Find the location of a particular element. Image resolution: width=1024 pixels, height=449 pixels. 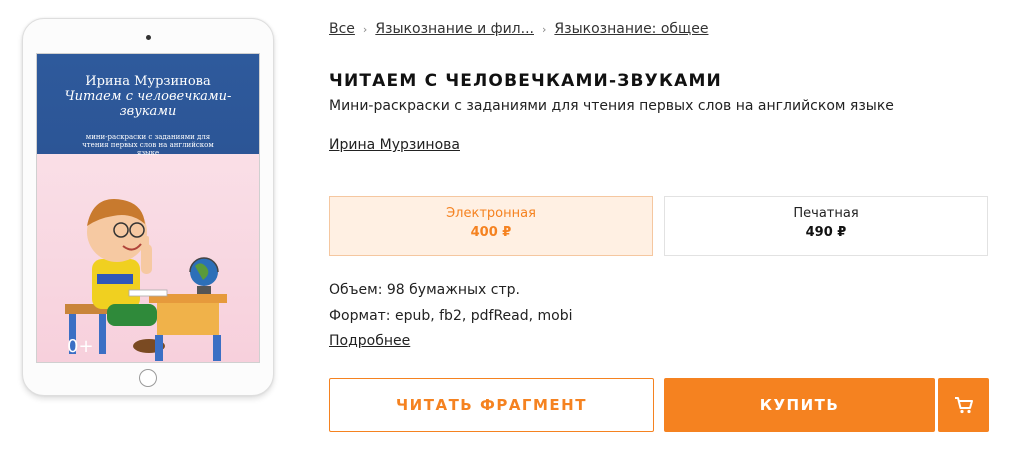

add-to-cart-button is located at coordinates (963, 405).